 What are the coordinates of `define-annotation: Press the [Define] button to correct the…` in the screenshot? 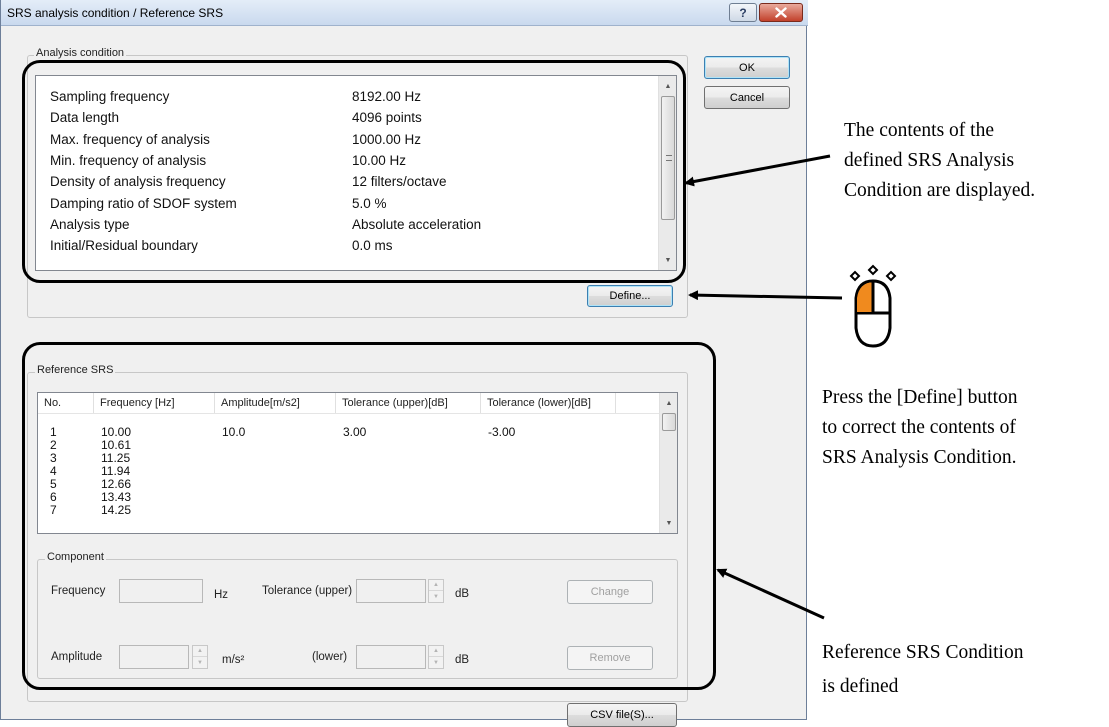 It's located at (920, 428).